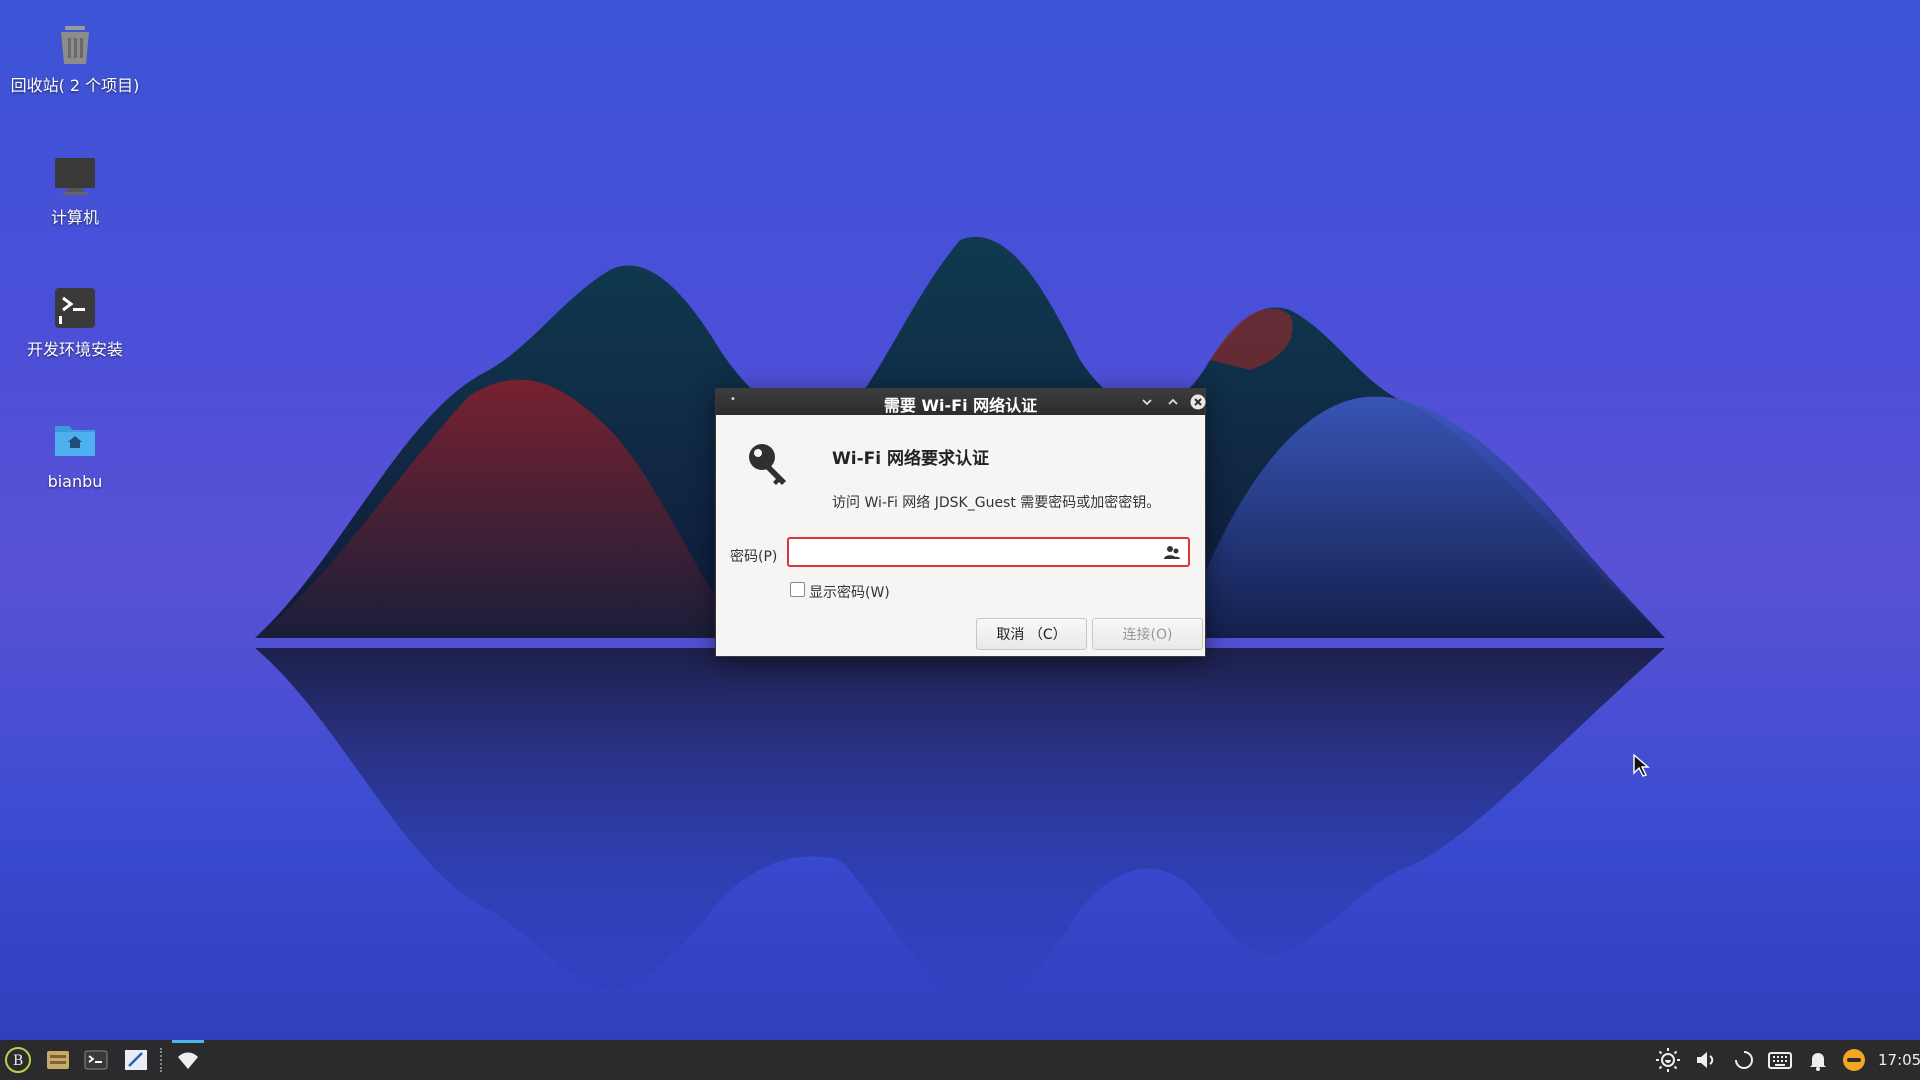 This screenshot has width=1920, height=1080. What do you see at coordinates (1706, 1060) in the screenshot?
I see `volume-icon` at bounding box center [1706, 1060].